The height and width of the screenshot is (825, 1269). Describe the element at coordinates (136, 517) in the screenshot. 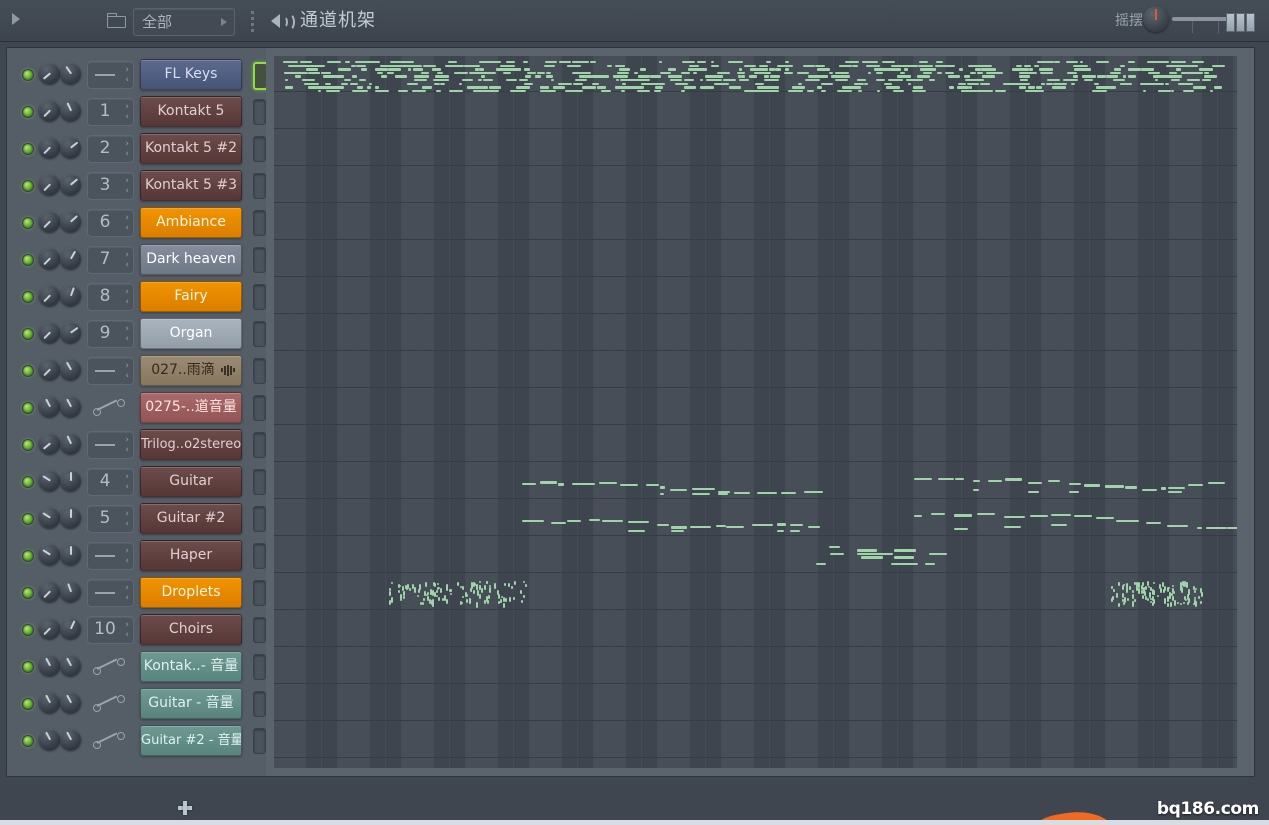

I see `channel-row: 5 › ‹ Guitar #2` at that location.